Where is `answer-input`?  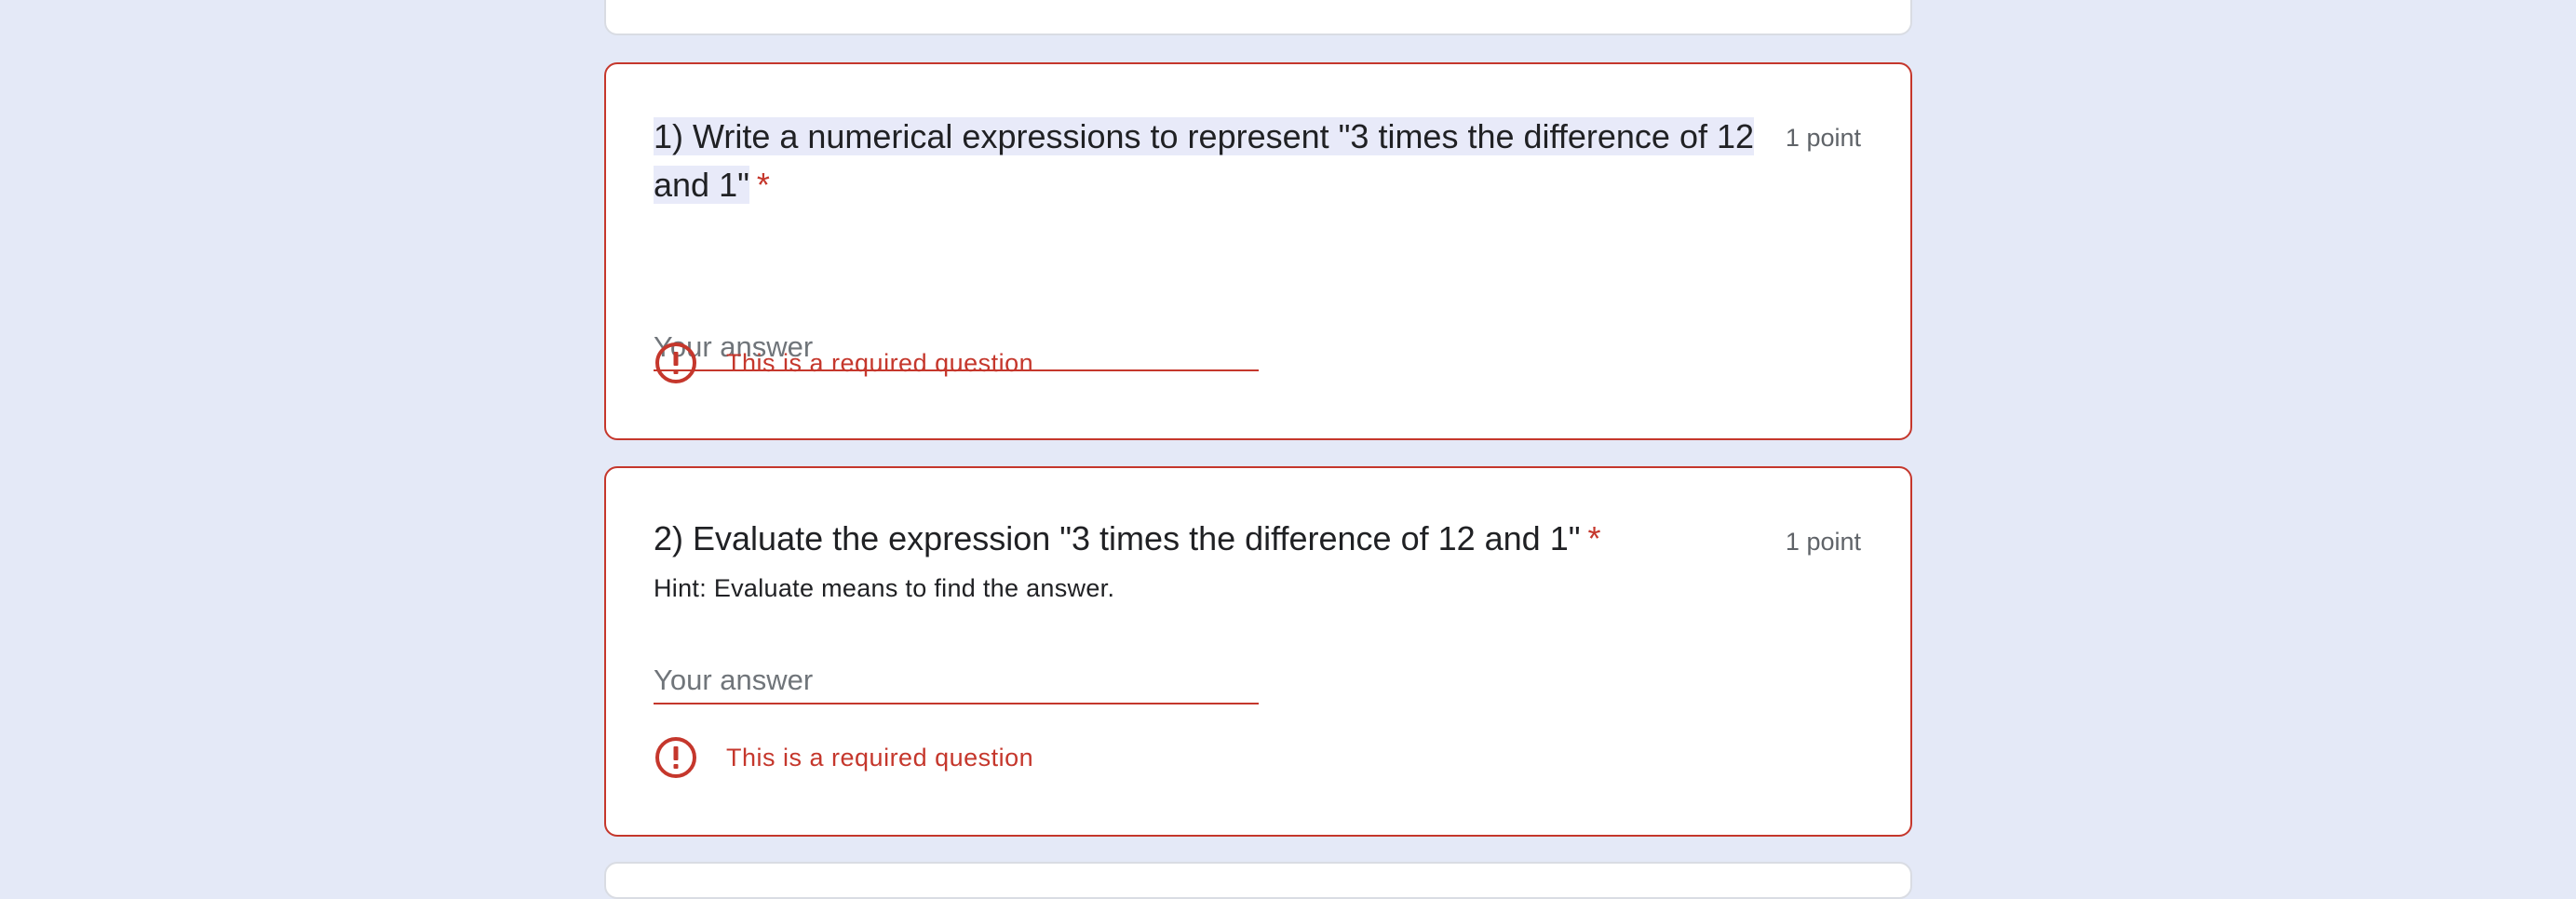 answer-input is located at coordinates (957, 681).